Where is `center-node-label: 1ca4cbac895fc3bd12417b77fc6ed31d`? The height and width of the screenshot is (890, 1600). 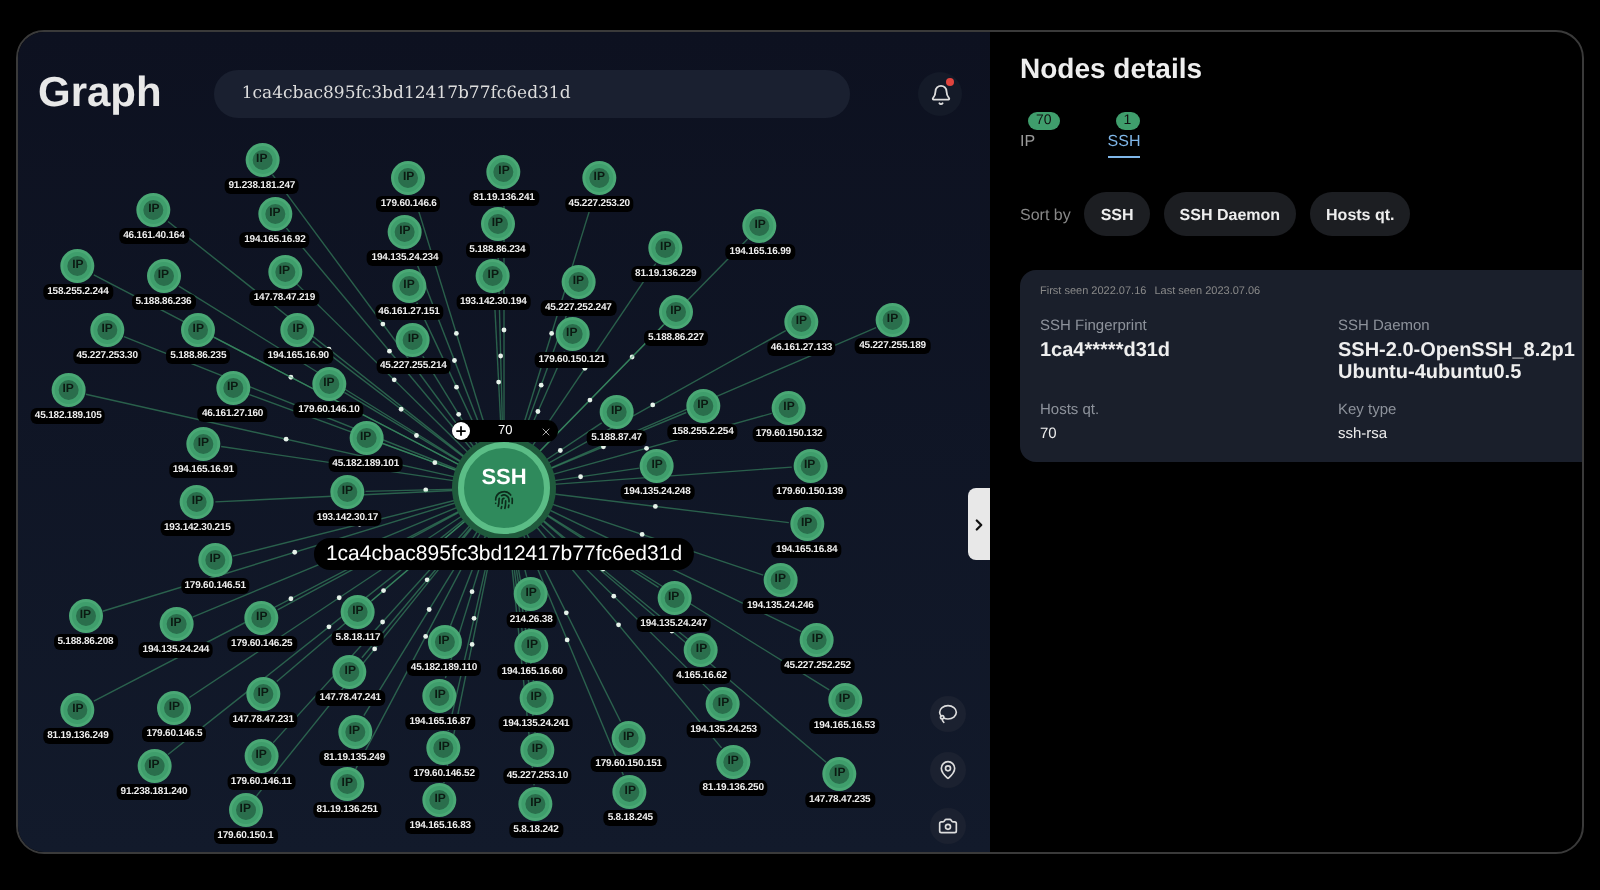
center-node-label: 1ca4cbac895fc3bd12417b77fc6ed31d is located at coordinates (504, 554).